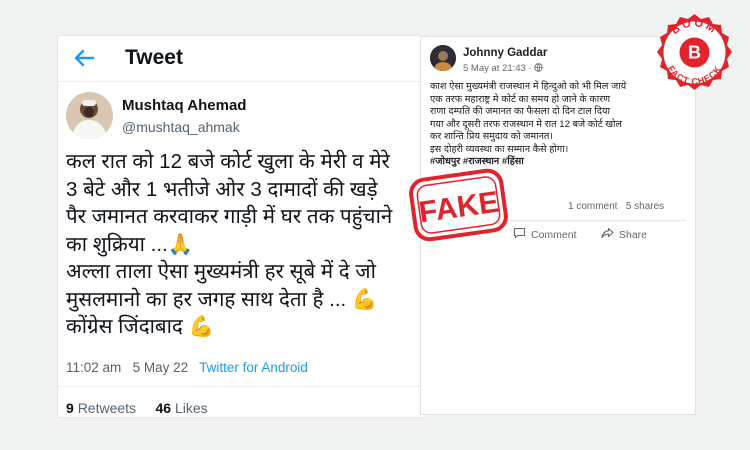  Describe the element at coordinates (539, 69) in the screenshot. I see `globe-icon` at that location.